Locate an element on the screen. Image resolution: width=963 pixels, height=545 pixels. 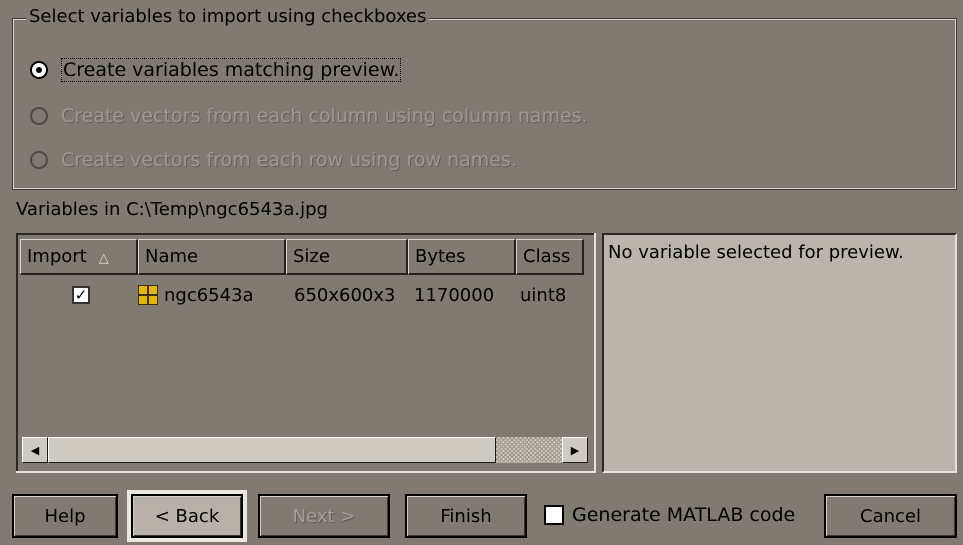
generate-code-checkbox is located at coordinates (554, 515).